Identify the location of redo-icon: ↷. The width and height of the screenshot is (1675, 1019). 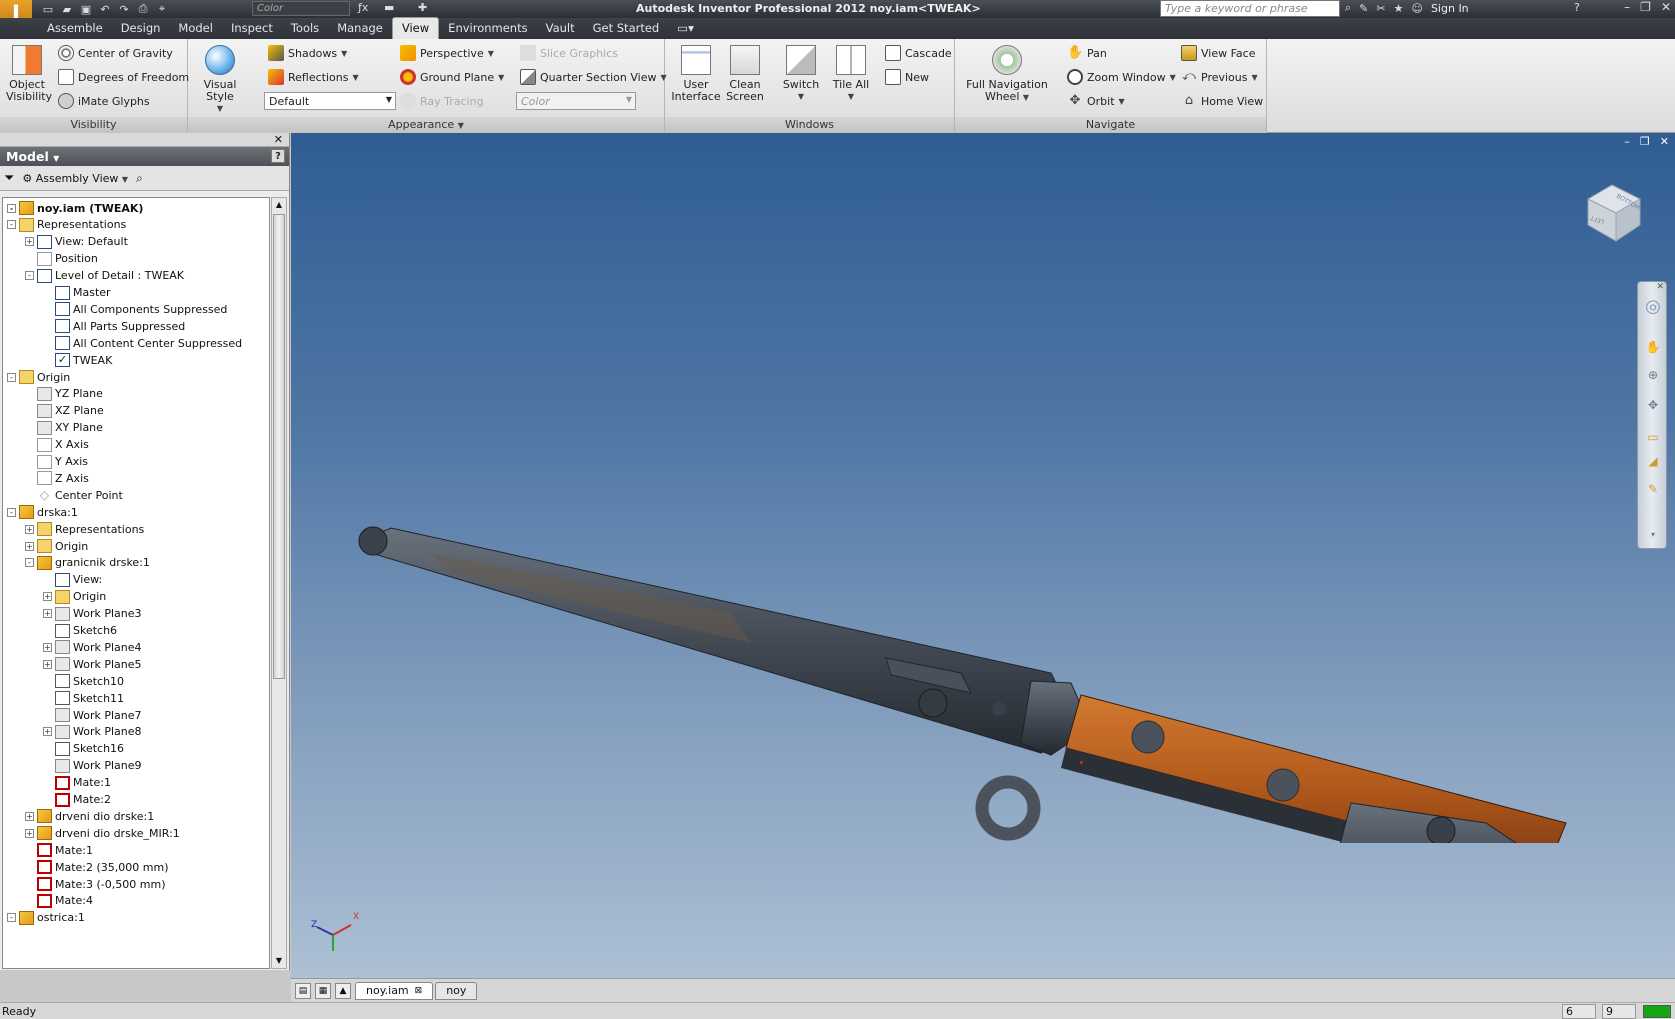
(124, 9).